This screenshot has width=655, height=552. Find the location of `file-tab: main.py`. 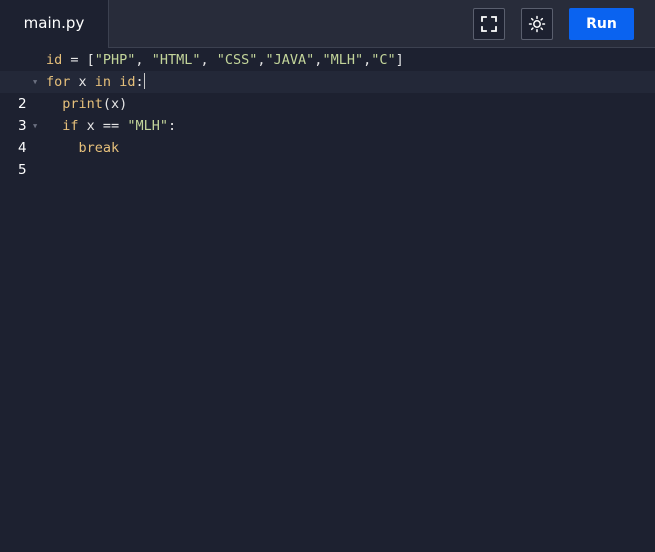

file-tab: main.py is located at coordinates (54, 24).